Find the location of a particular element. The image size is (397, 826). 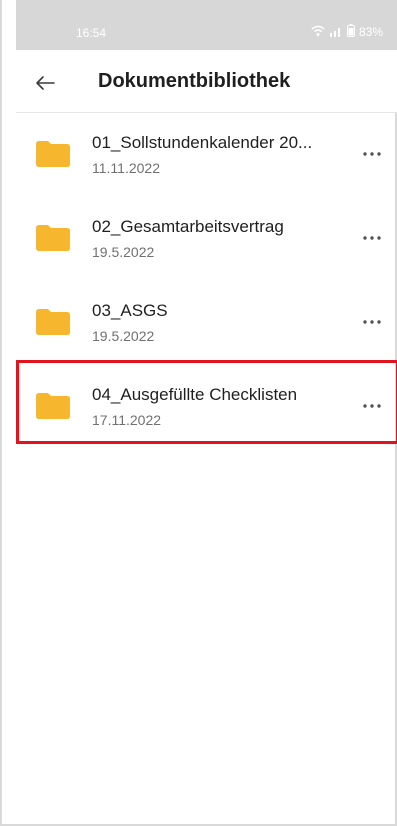

list-item: 01_Sollstundenkalender 20... 11.11.2022 is located at coordinates (199, 155).